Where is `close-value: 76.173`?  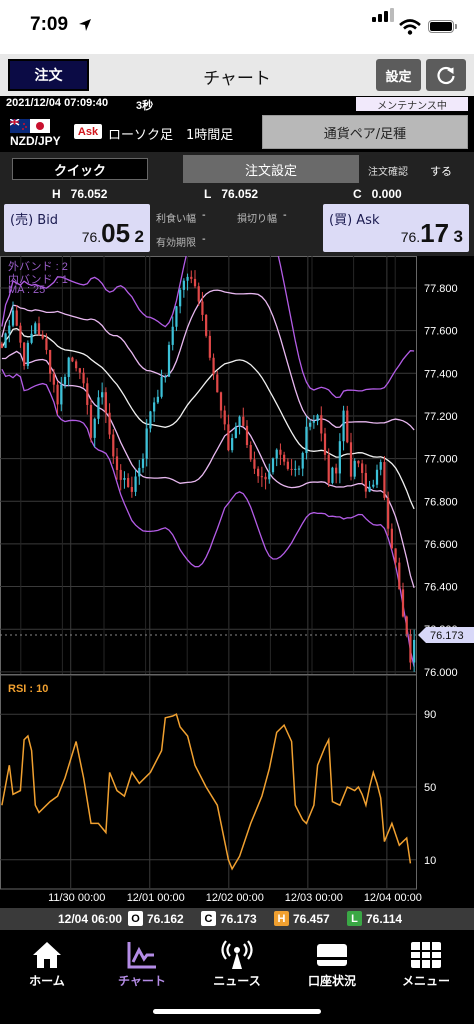 close-value: 76.173 is located at coordinates (238, 919).